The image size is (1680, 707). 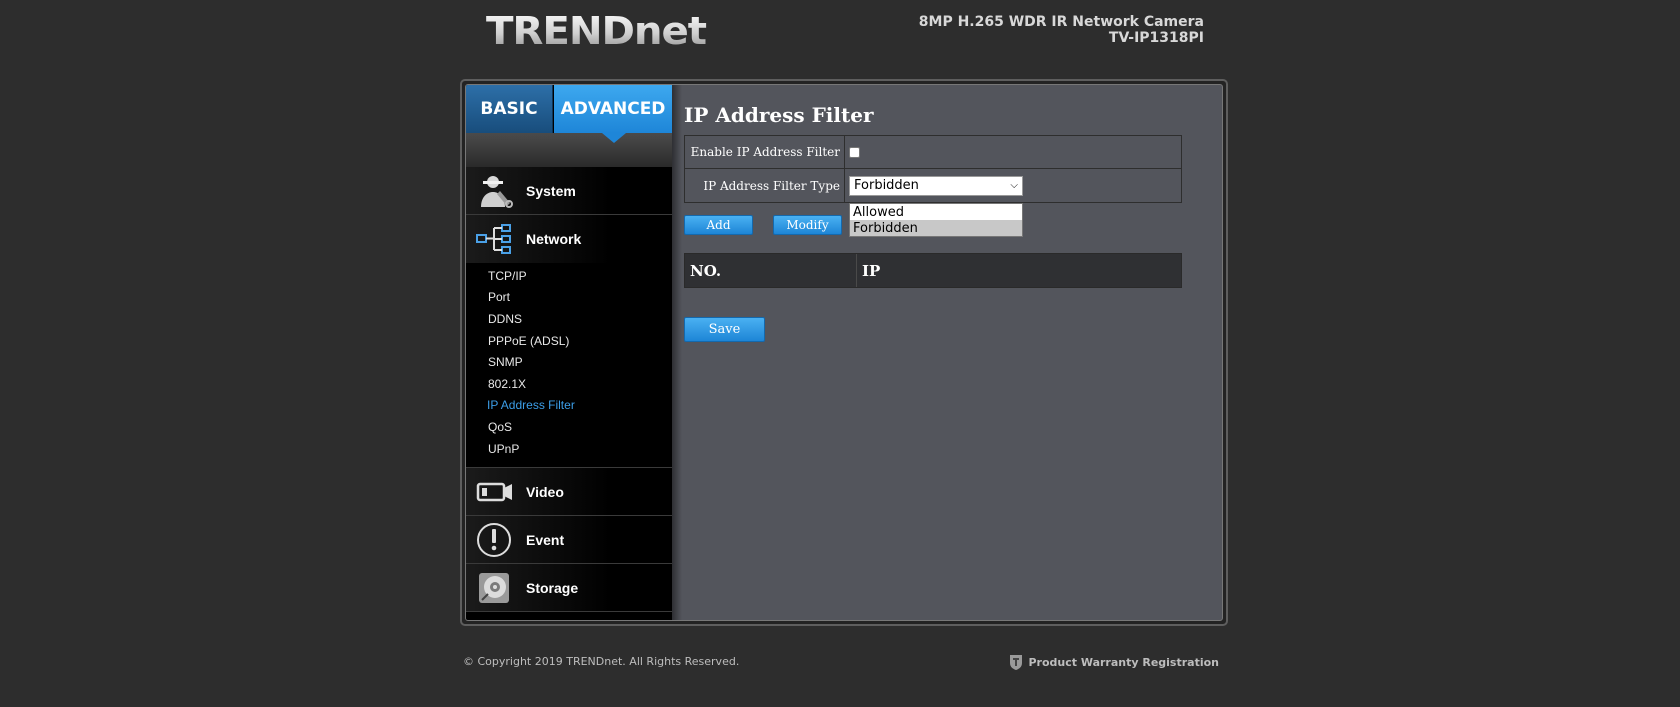 I want to click on form-row-enable: Enable IP Address Filter, so click(x=933, y=152).